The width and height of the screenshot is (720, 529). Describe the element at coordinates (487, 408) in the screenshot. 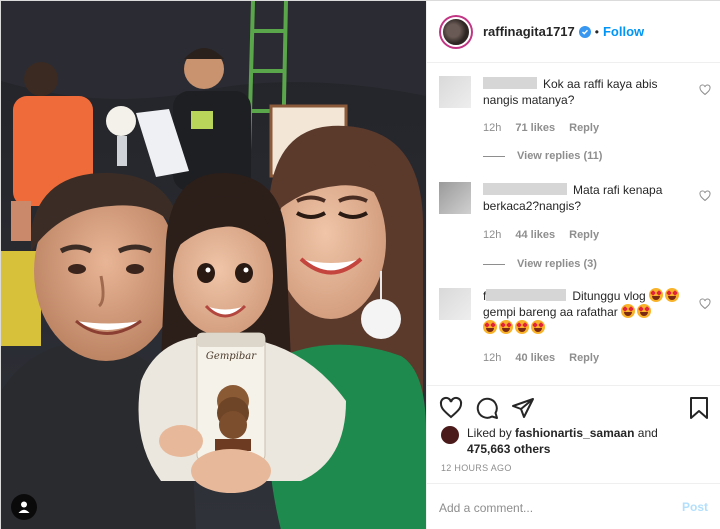

I see `comment-icon` at that location.